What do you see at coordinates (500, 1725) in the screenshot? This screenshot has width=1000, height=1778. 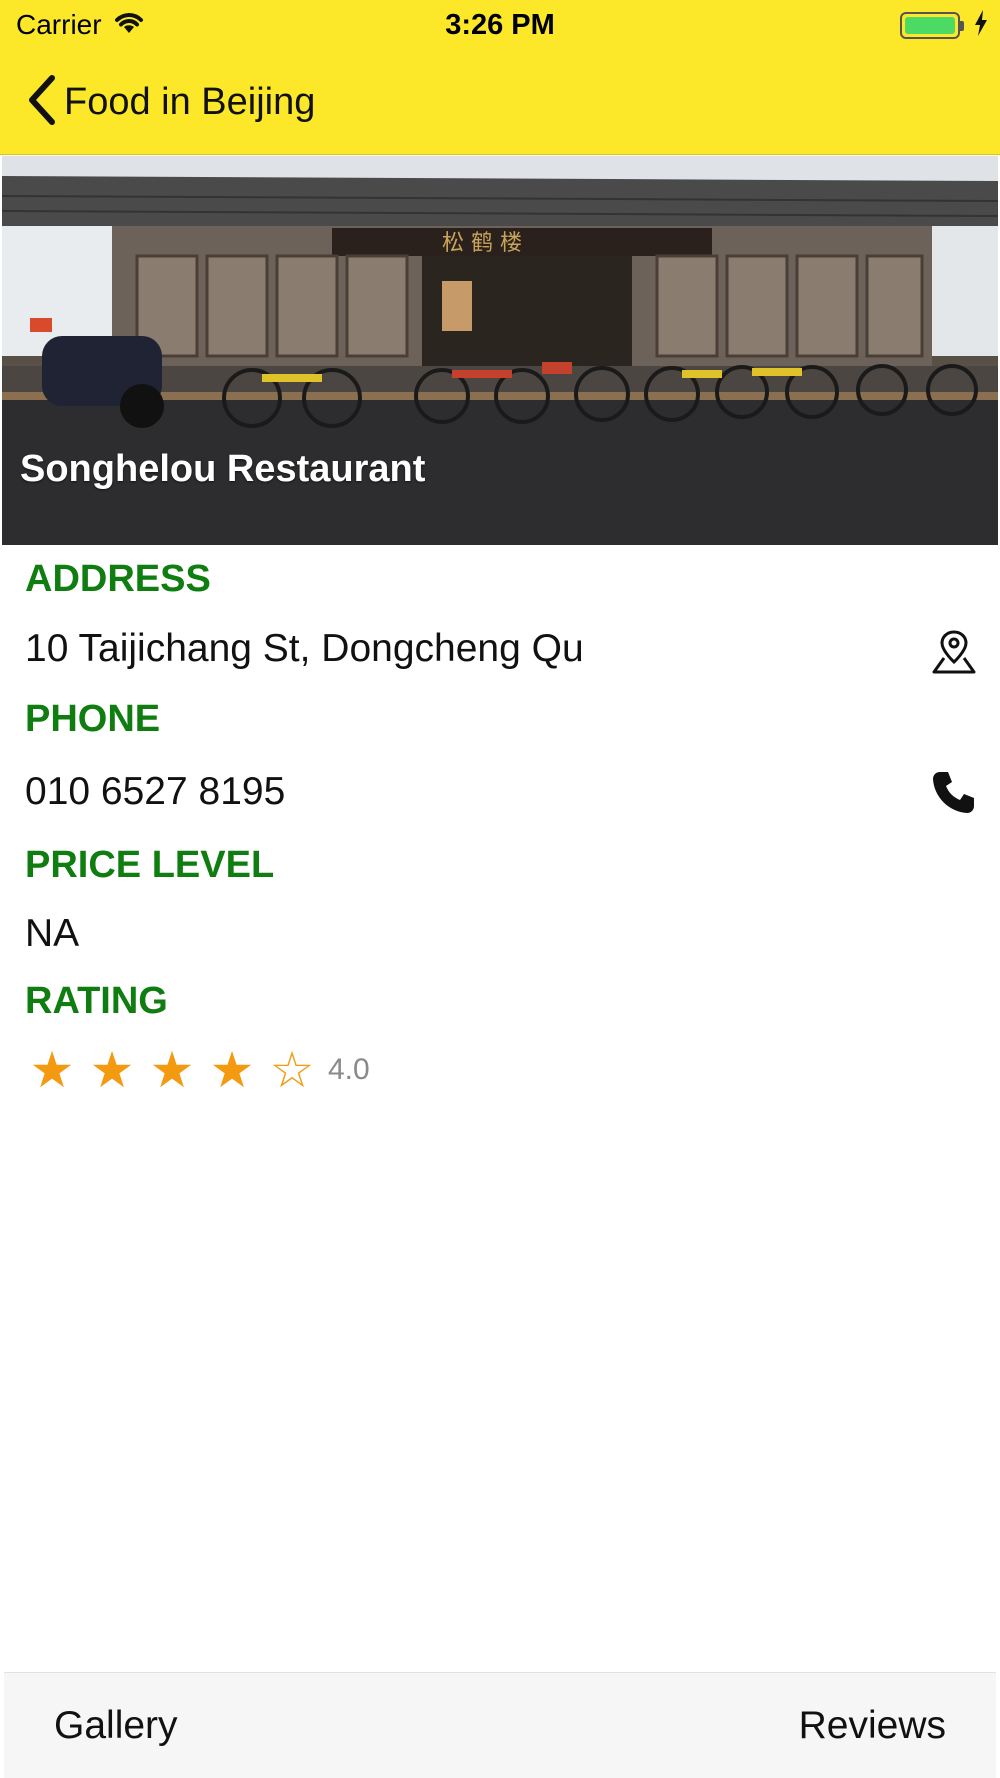 I see `bottom-toolbar: Gallery Reviews` at bounding box center [500, 1725].